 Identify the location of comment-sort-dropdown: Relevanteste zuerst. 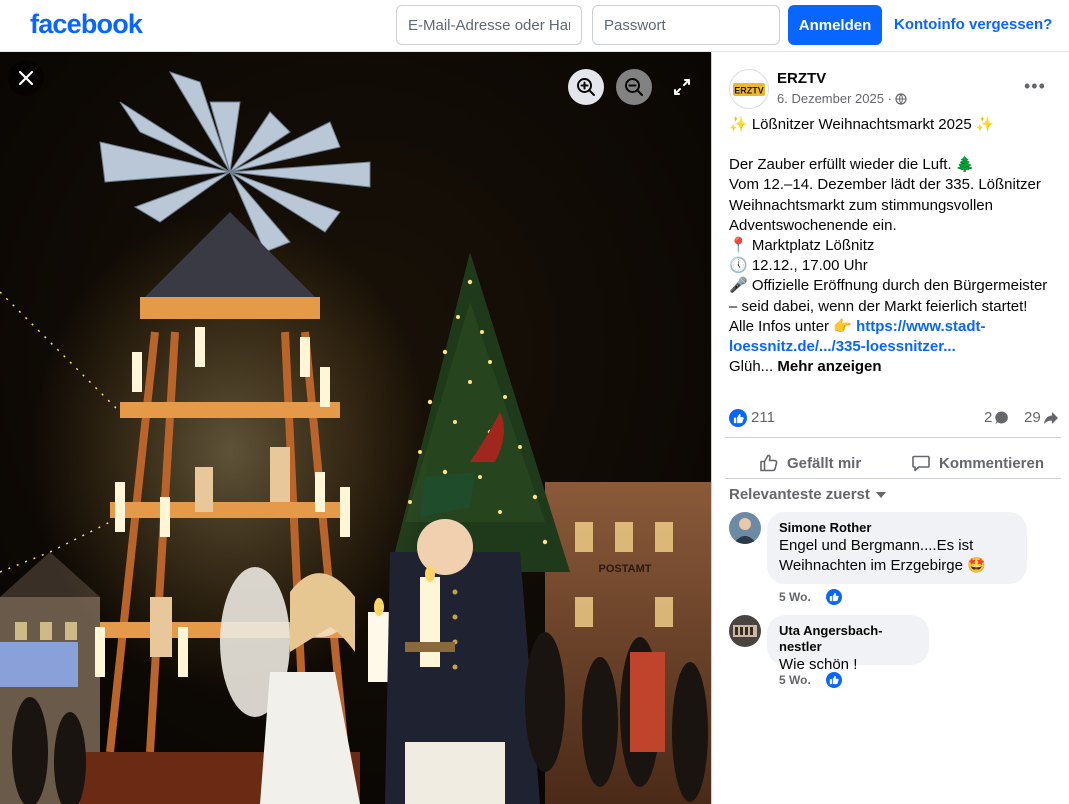
(807, 494).